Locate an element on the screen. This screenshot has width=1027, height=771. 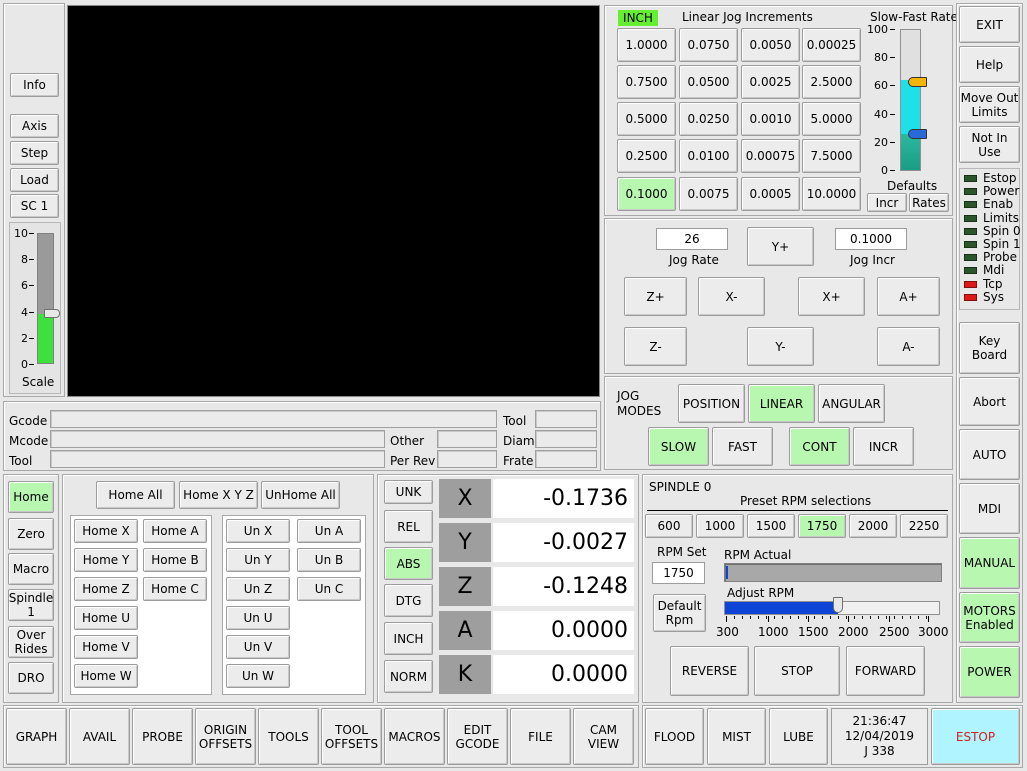
jog-increment-button: 0.7500 is located at coordinates (646, 82).